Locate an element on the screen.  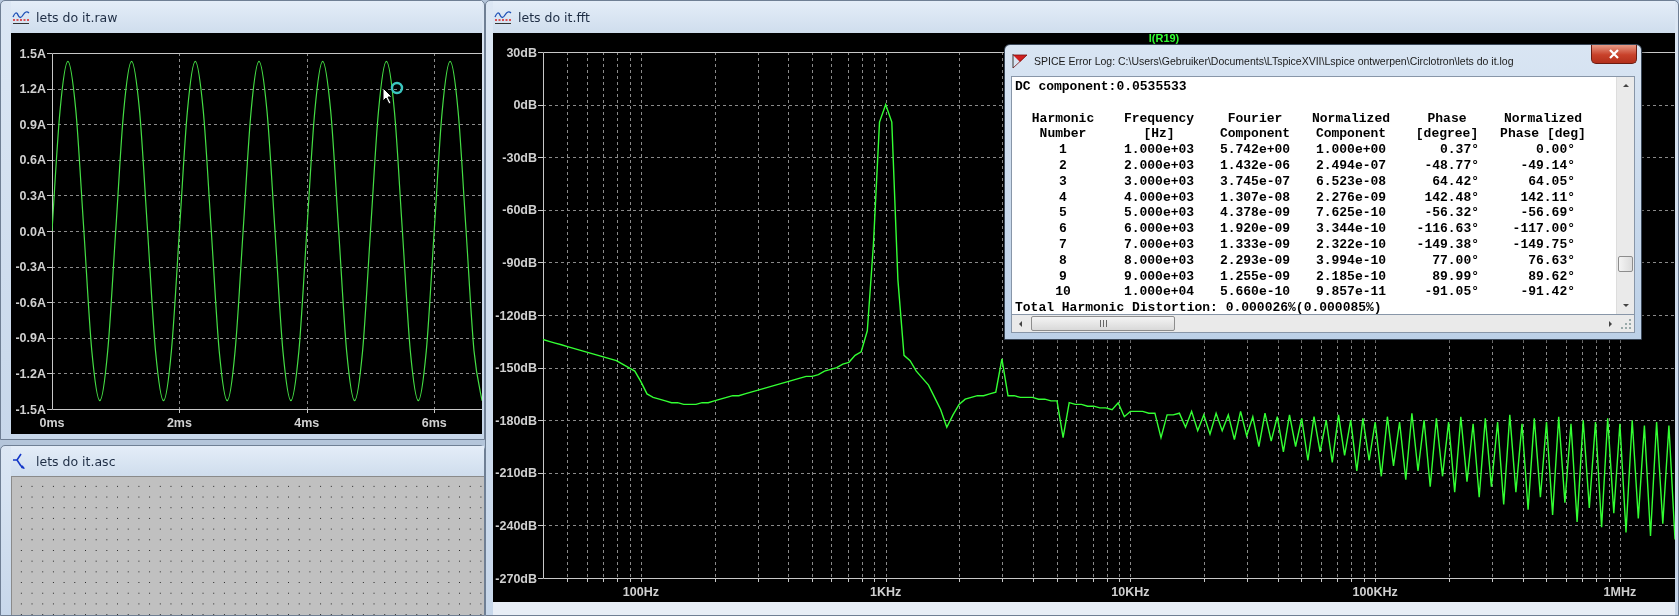
window-title: SPICE Error Log: C:\Users\Gebruiker\Documents\LTspiceXVII\Lspice ontwerpen\Circlotron\lets do it.log is located at coordinates (1274, 60).